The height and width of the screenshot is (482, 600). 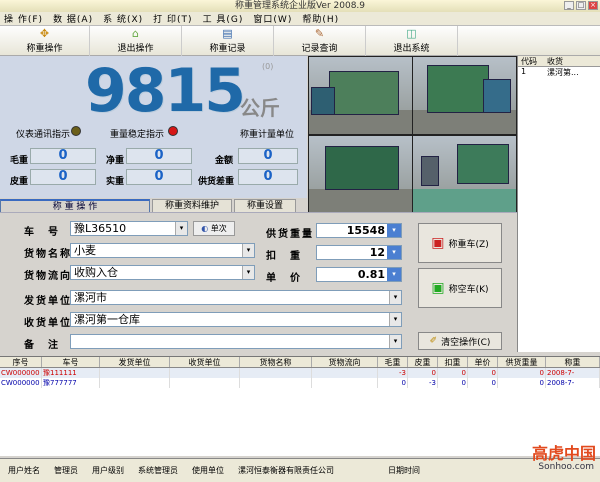 What do you see at coordinates (73, 18) in the screenshot?
I see `menu-data: 数 据(A)` at bounding box center [73, 18].